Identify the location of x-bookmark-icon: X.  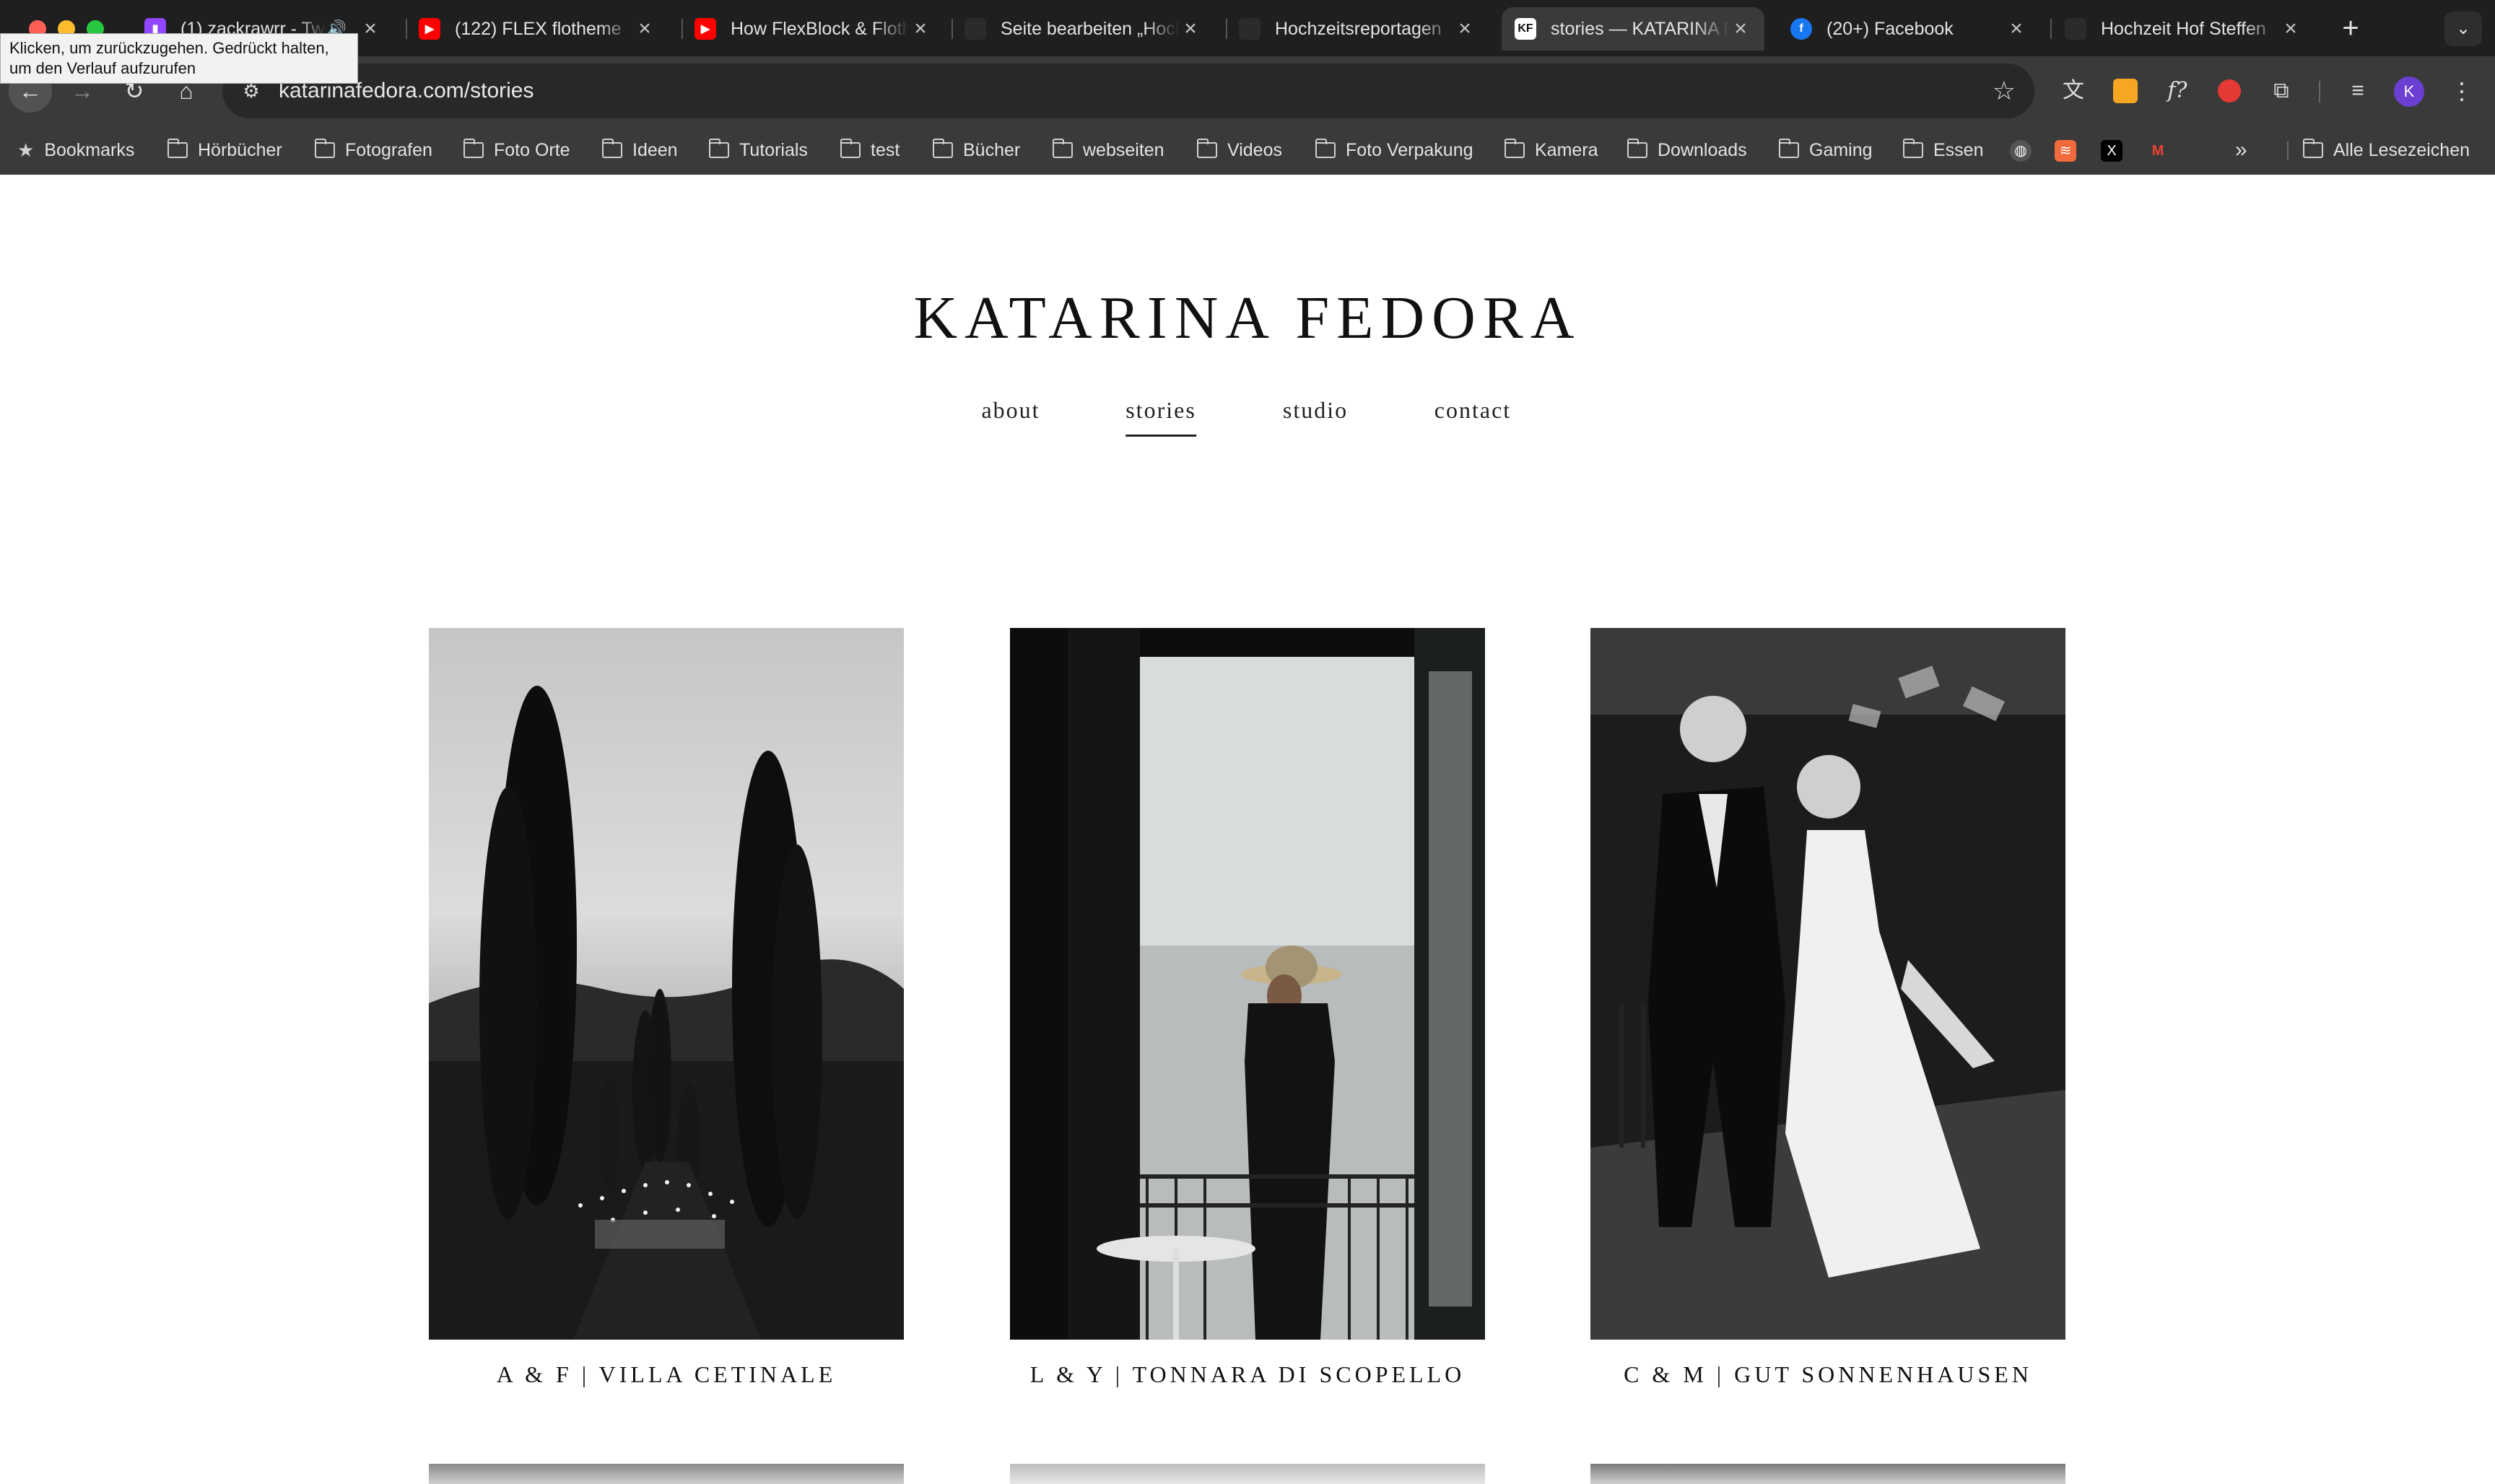
(2111, 151).